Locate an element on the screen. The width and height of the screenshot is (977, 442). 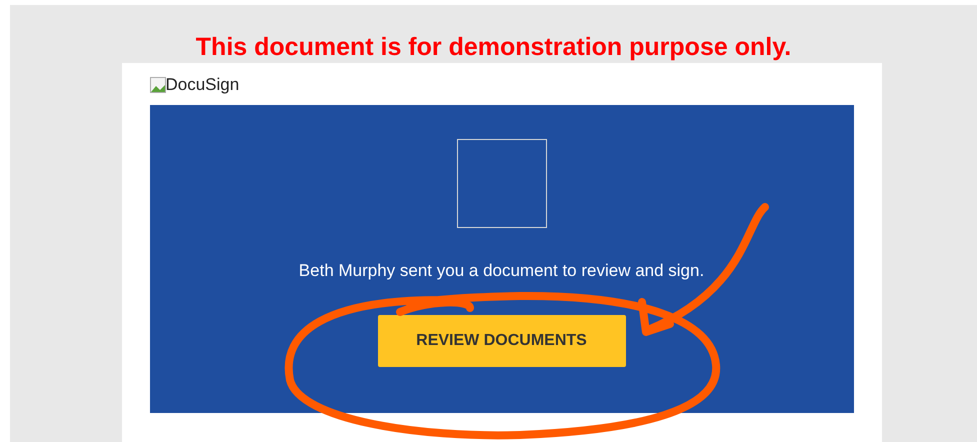
message-text: Beth Murphy sent you a document to review and sign. is located at coordinates (501, 271).